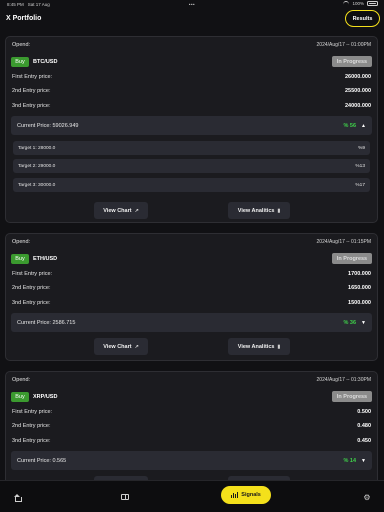  I want to click on first-entry-value: 0.500, so click(364, 412).